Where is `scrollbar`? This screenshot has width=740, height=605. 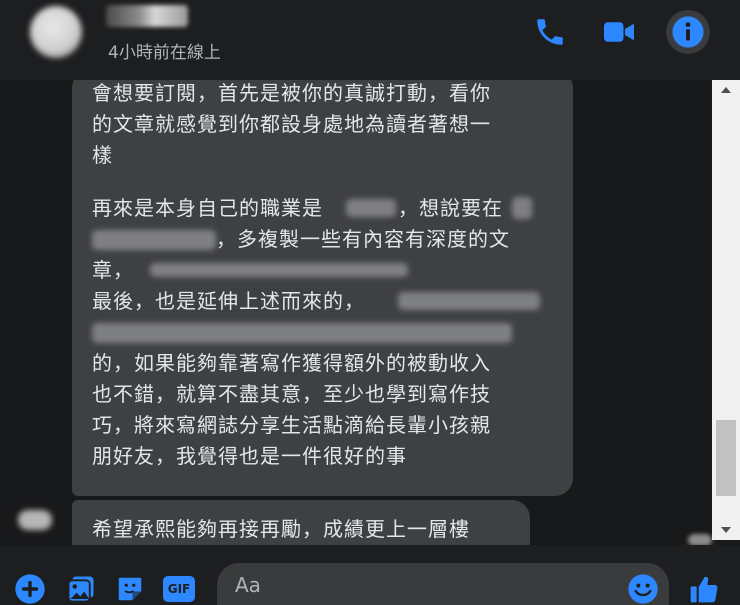 scrollbar is located at coordinates (726, 310).